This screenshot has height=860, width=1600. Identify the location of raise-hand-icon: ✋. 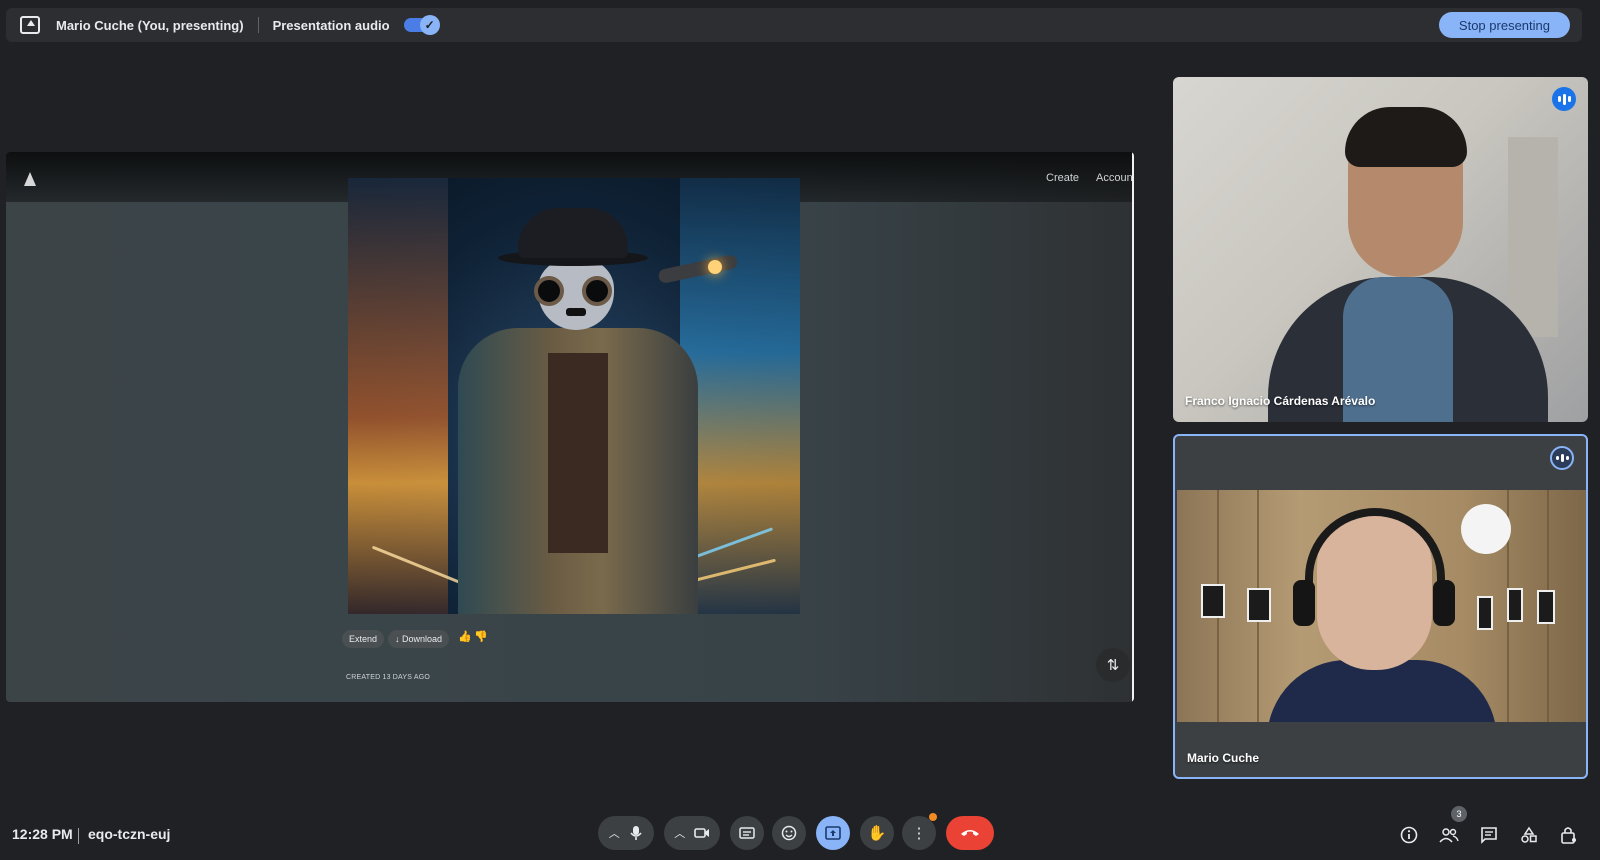
(877, 833).